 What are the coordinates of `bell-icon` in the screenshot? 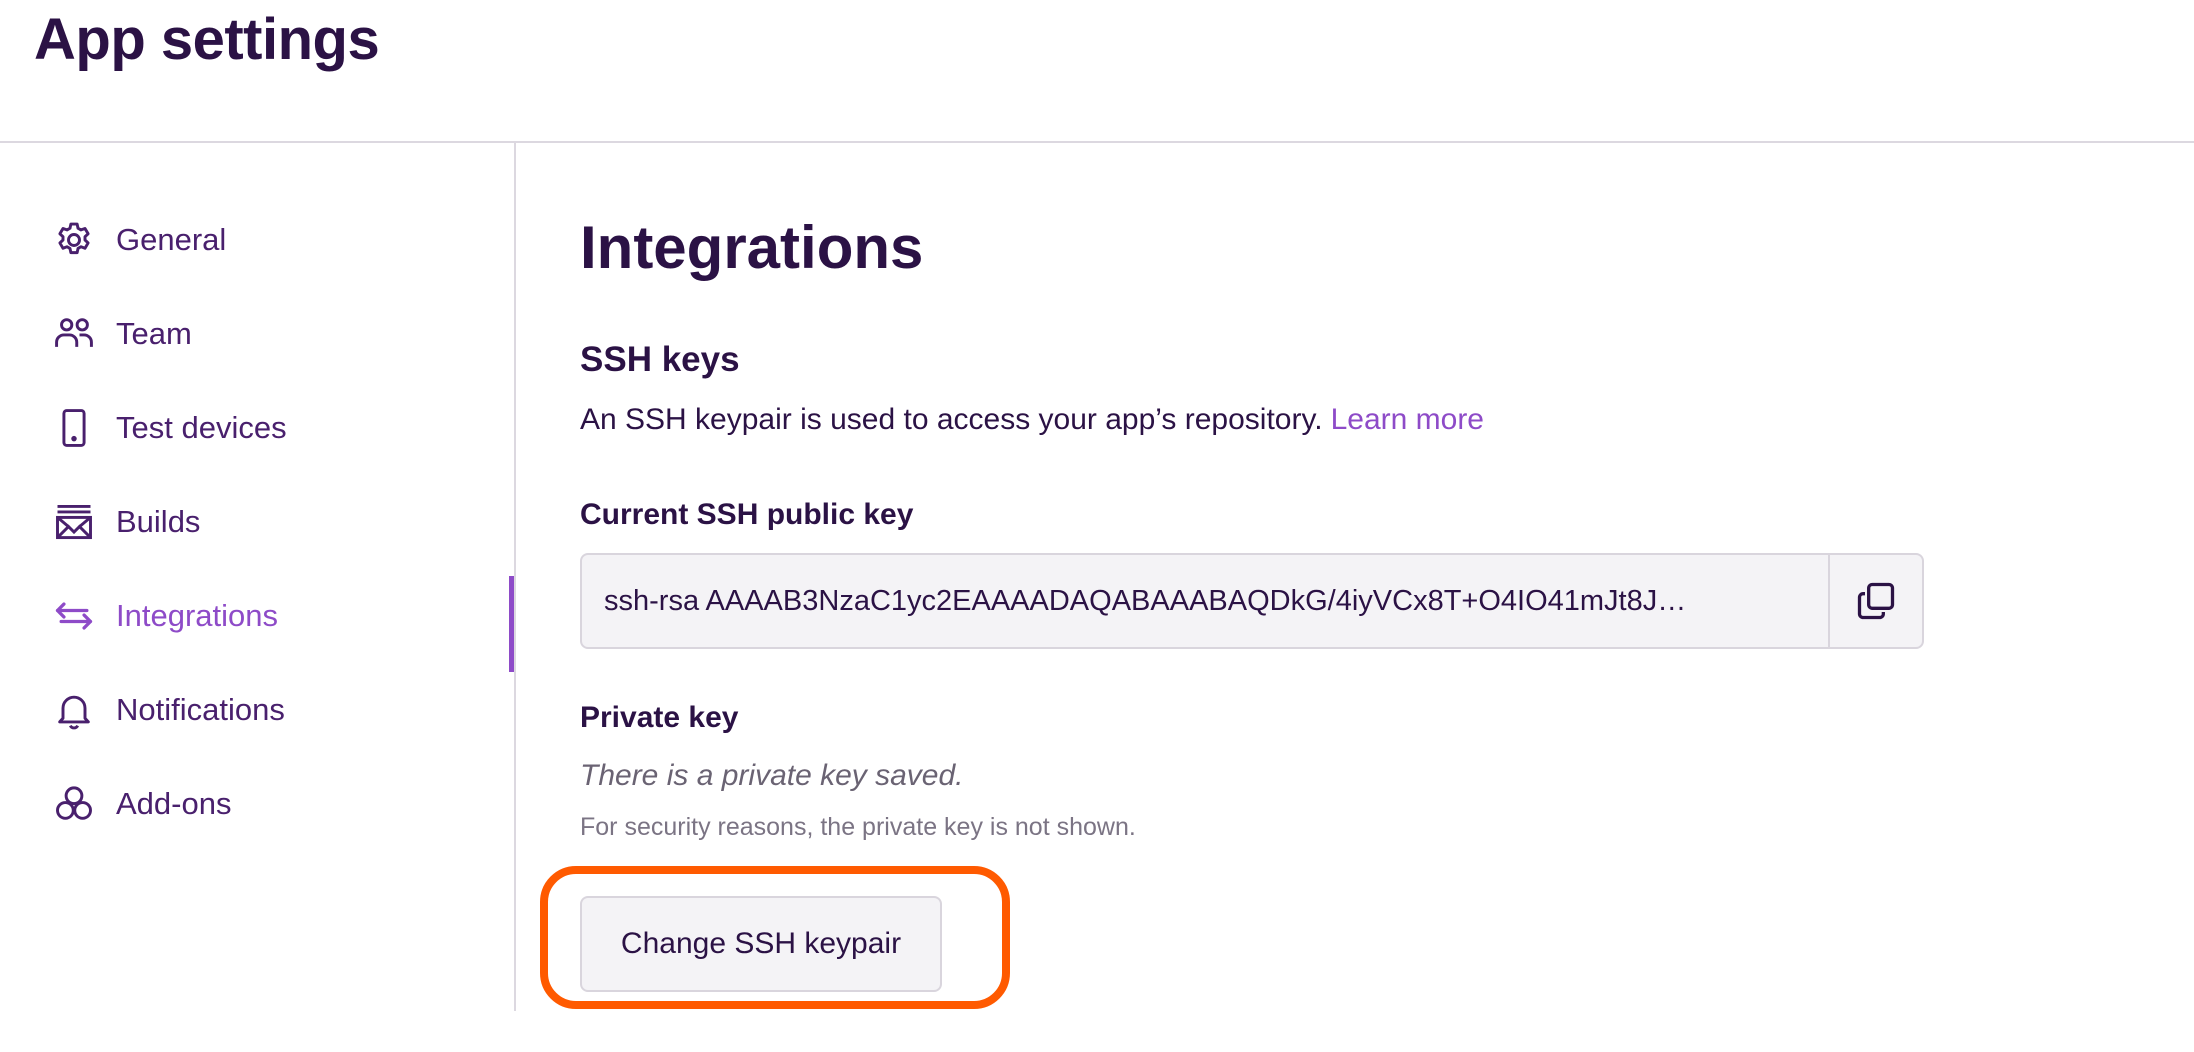 It's located at (74, 710).